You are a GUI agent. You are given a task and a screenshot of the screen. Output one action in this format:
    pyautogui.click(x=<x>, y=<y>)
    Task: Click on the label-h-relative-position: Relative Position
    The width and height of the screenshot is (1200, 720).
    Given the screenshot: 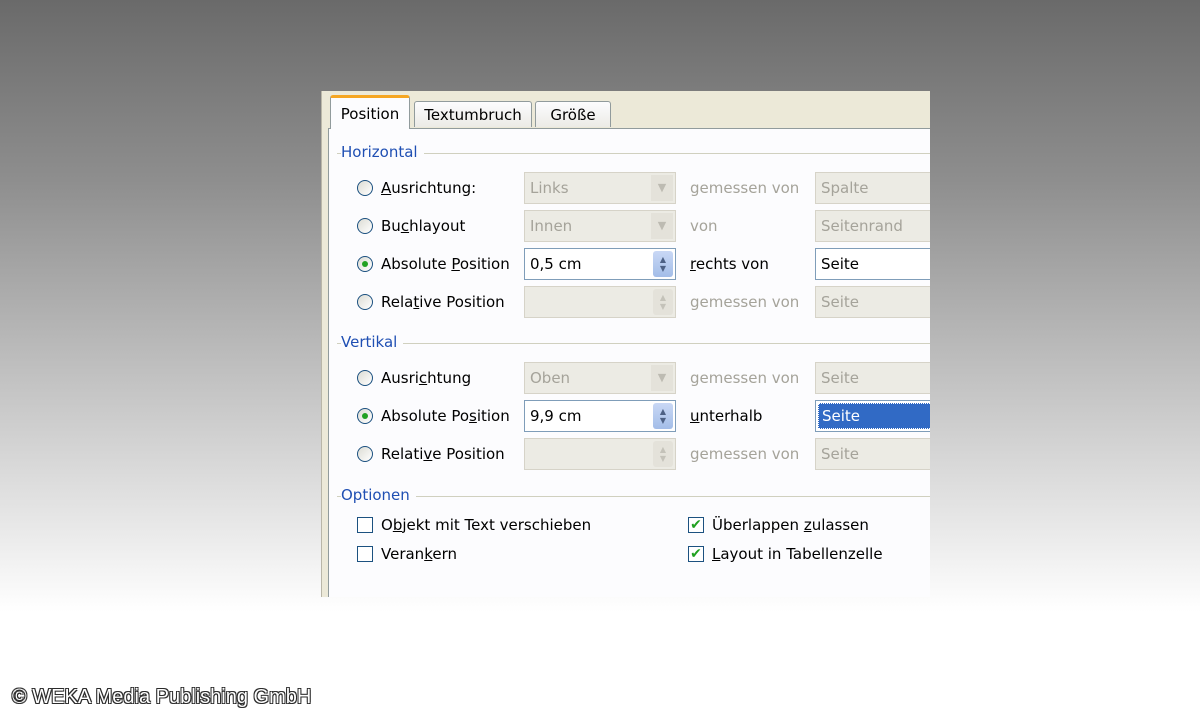 What is the action you would take?
    pyautogui.click(x=443, y=302)
    